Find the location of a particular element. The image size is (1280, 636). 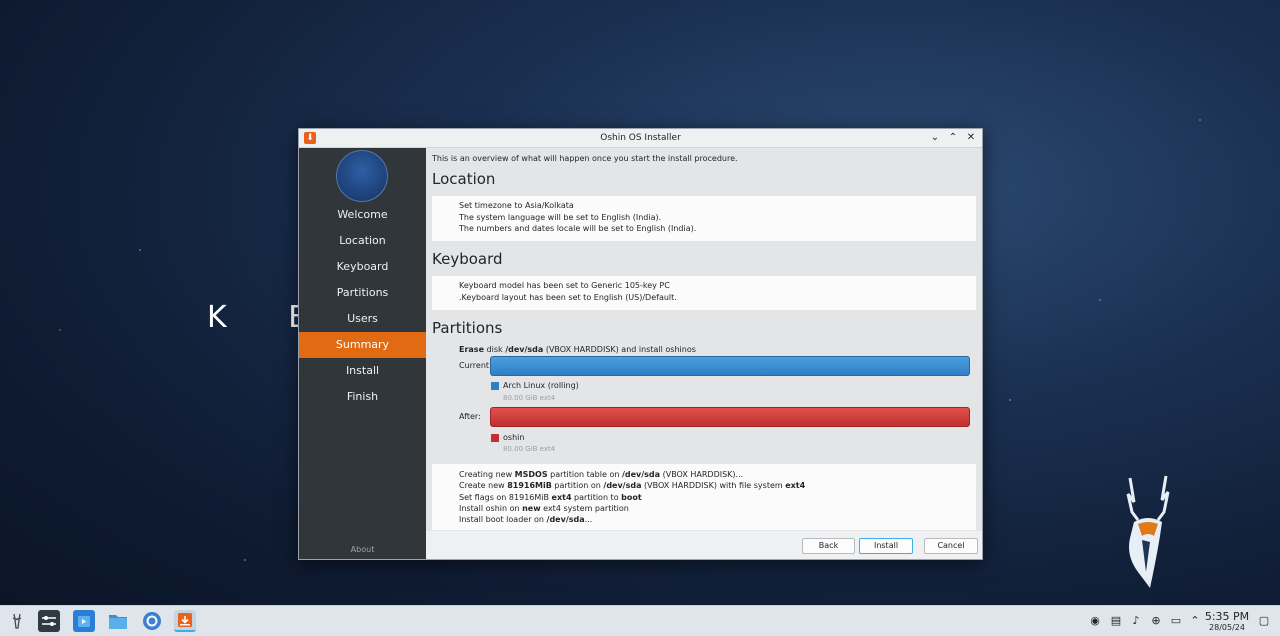

cancel-button: Cancel is located at coordinates (951, 546).